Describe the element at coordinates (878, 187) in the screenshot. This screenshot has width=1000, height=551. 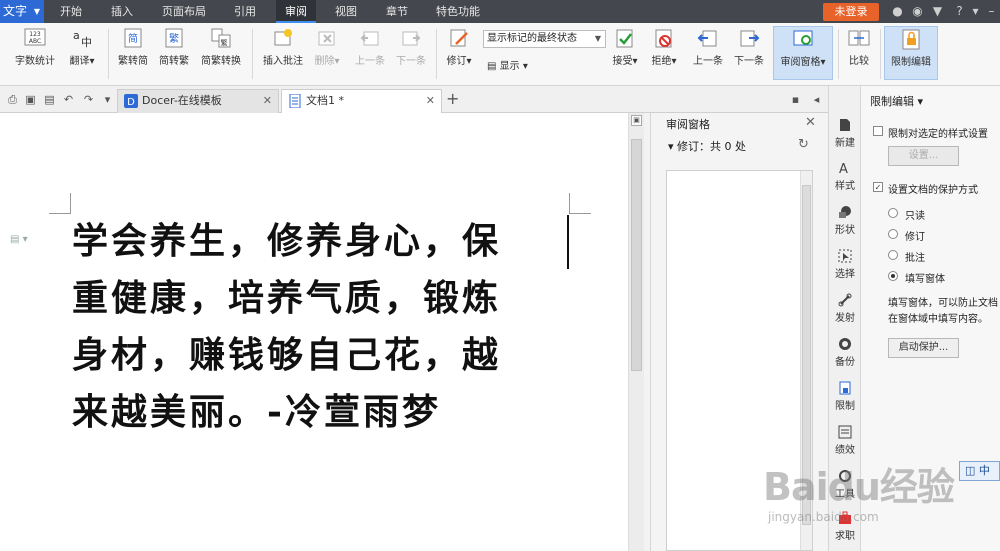
I see `set-protection-checkbox: ✓` at that location.